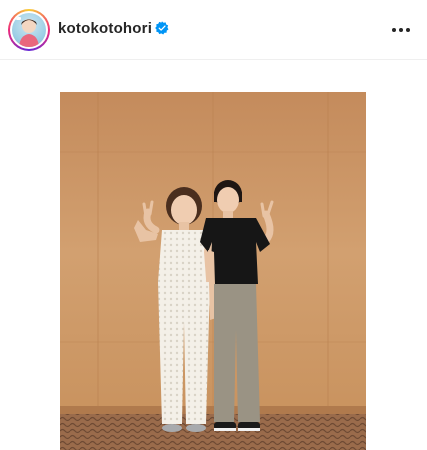 This screenshot has width=427, height=450. I want to click on post-header: kotokotohori, so click(213, 30).